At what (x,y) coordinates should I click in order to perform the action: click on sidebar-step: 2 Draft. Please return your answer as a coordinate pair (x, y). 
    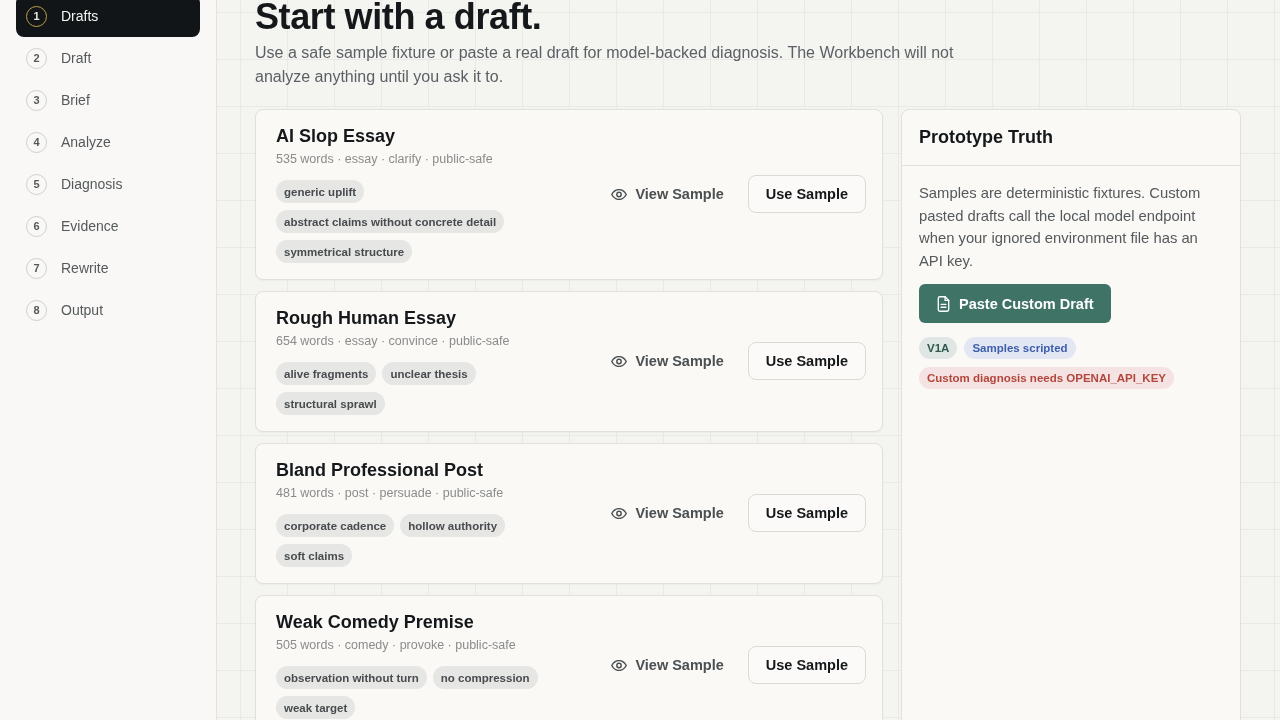
    Looking at the image, I should click on (108, 58).